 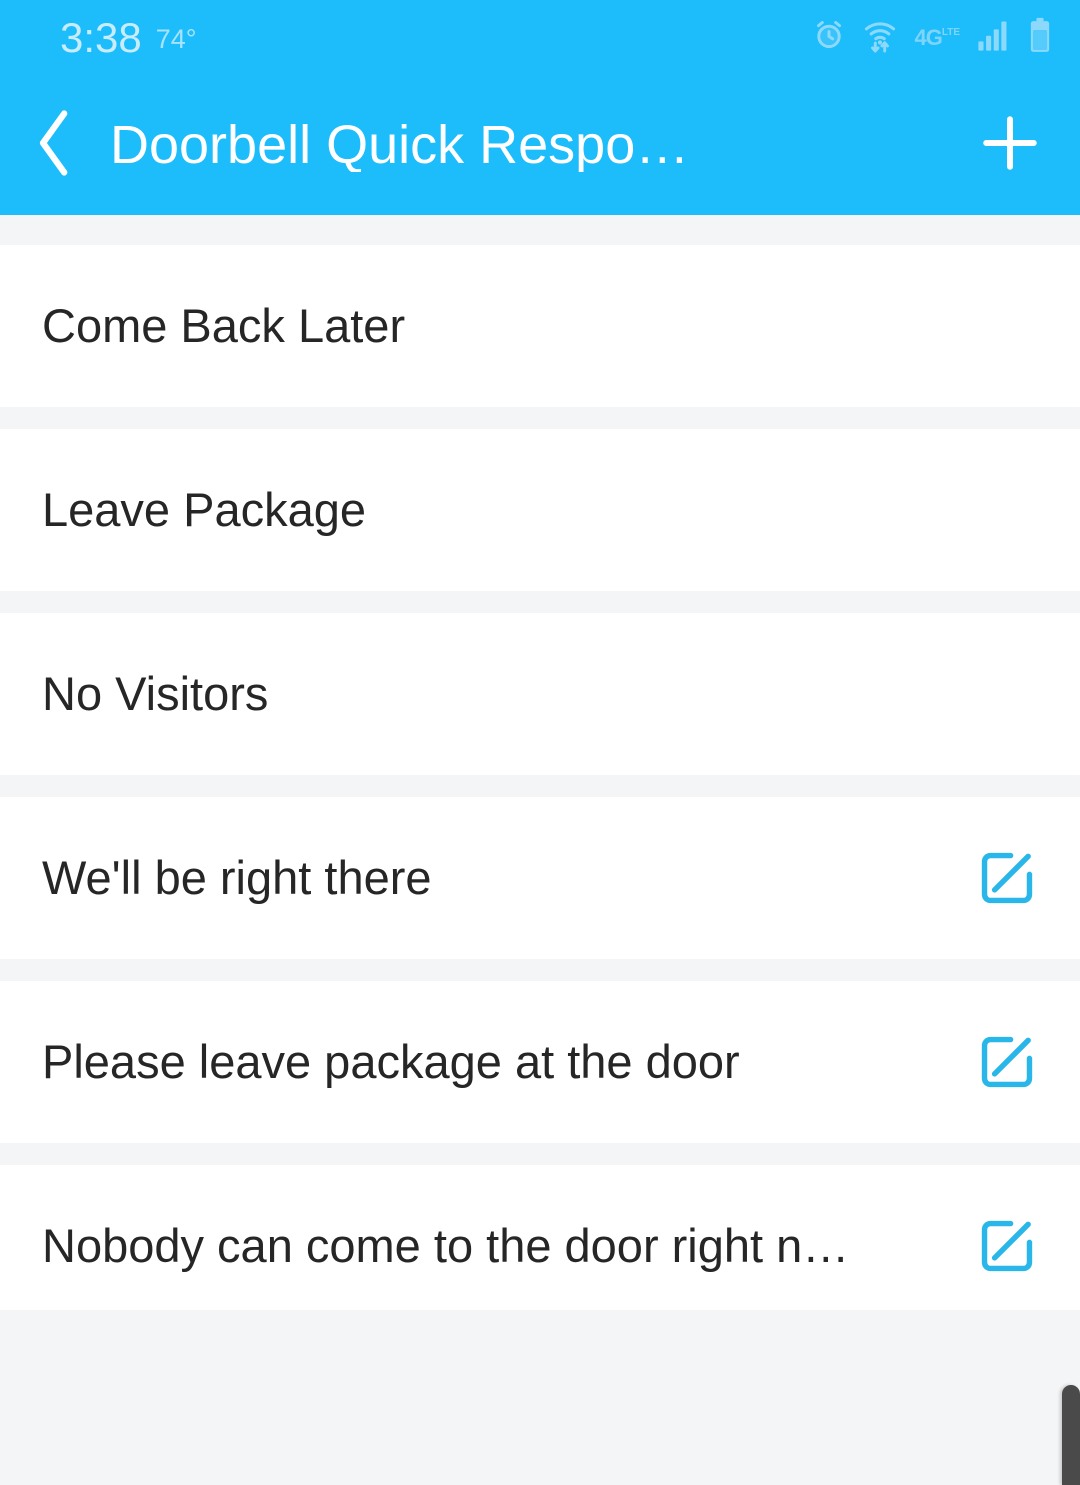 What do you see at coordinates (540, 510) in the screenshot?
I see `list-item: Leave Package` at bounding box center [540, 510].